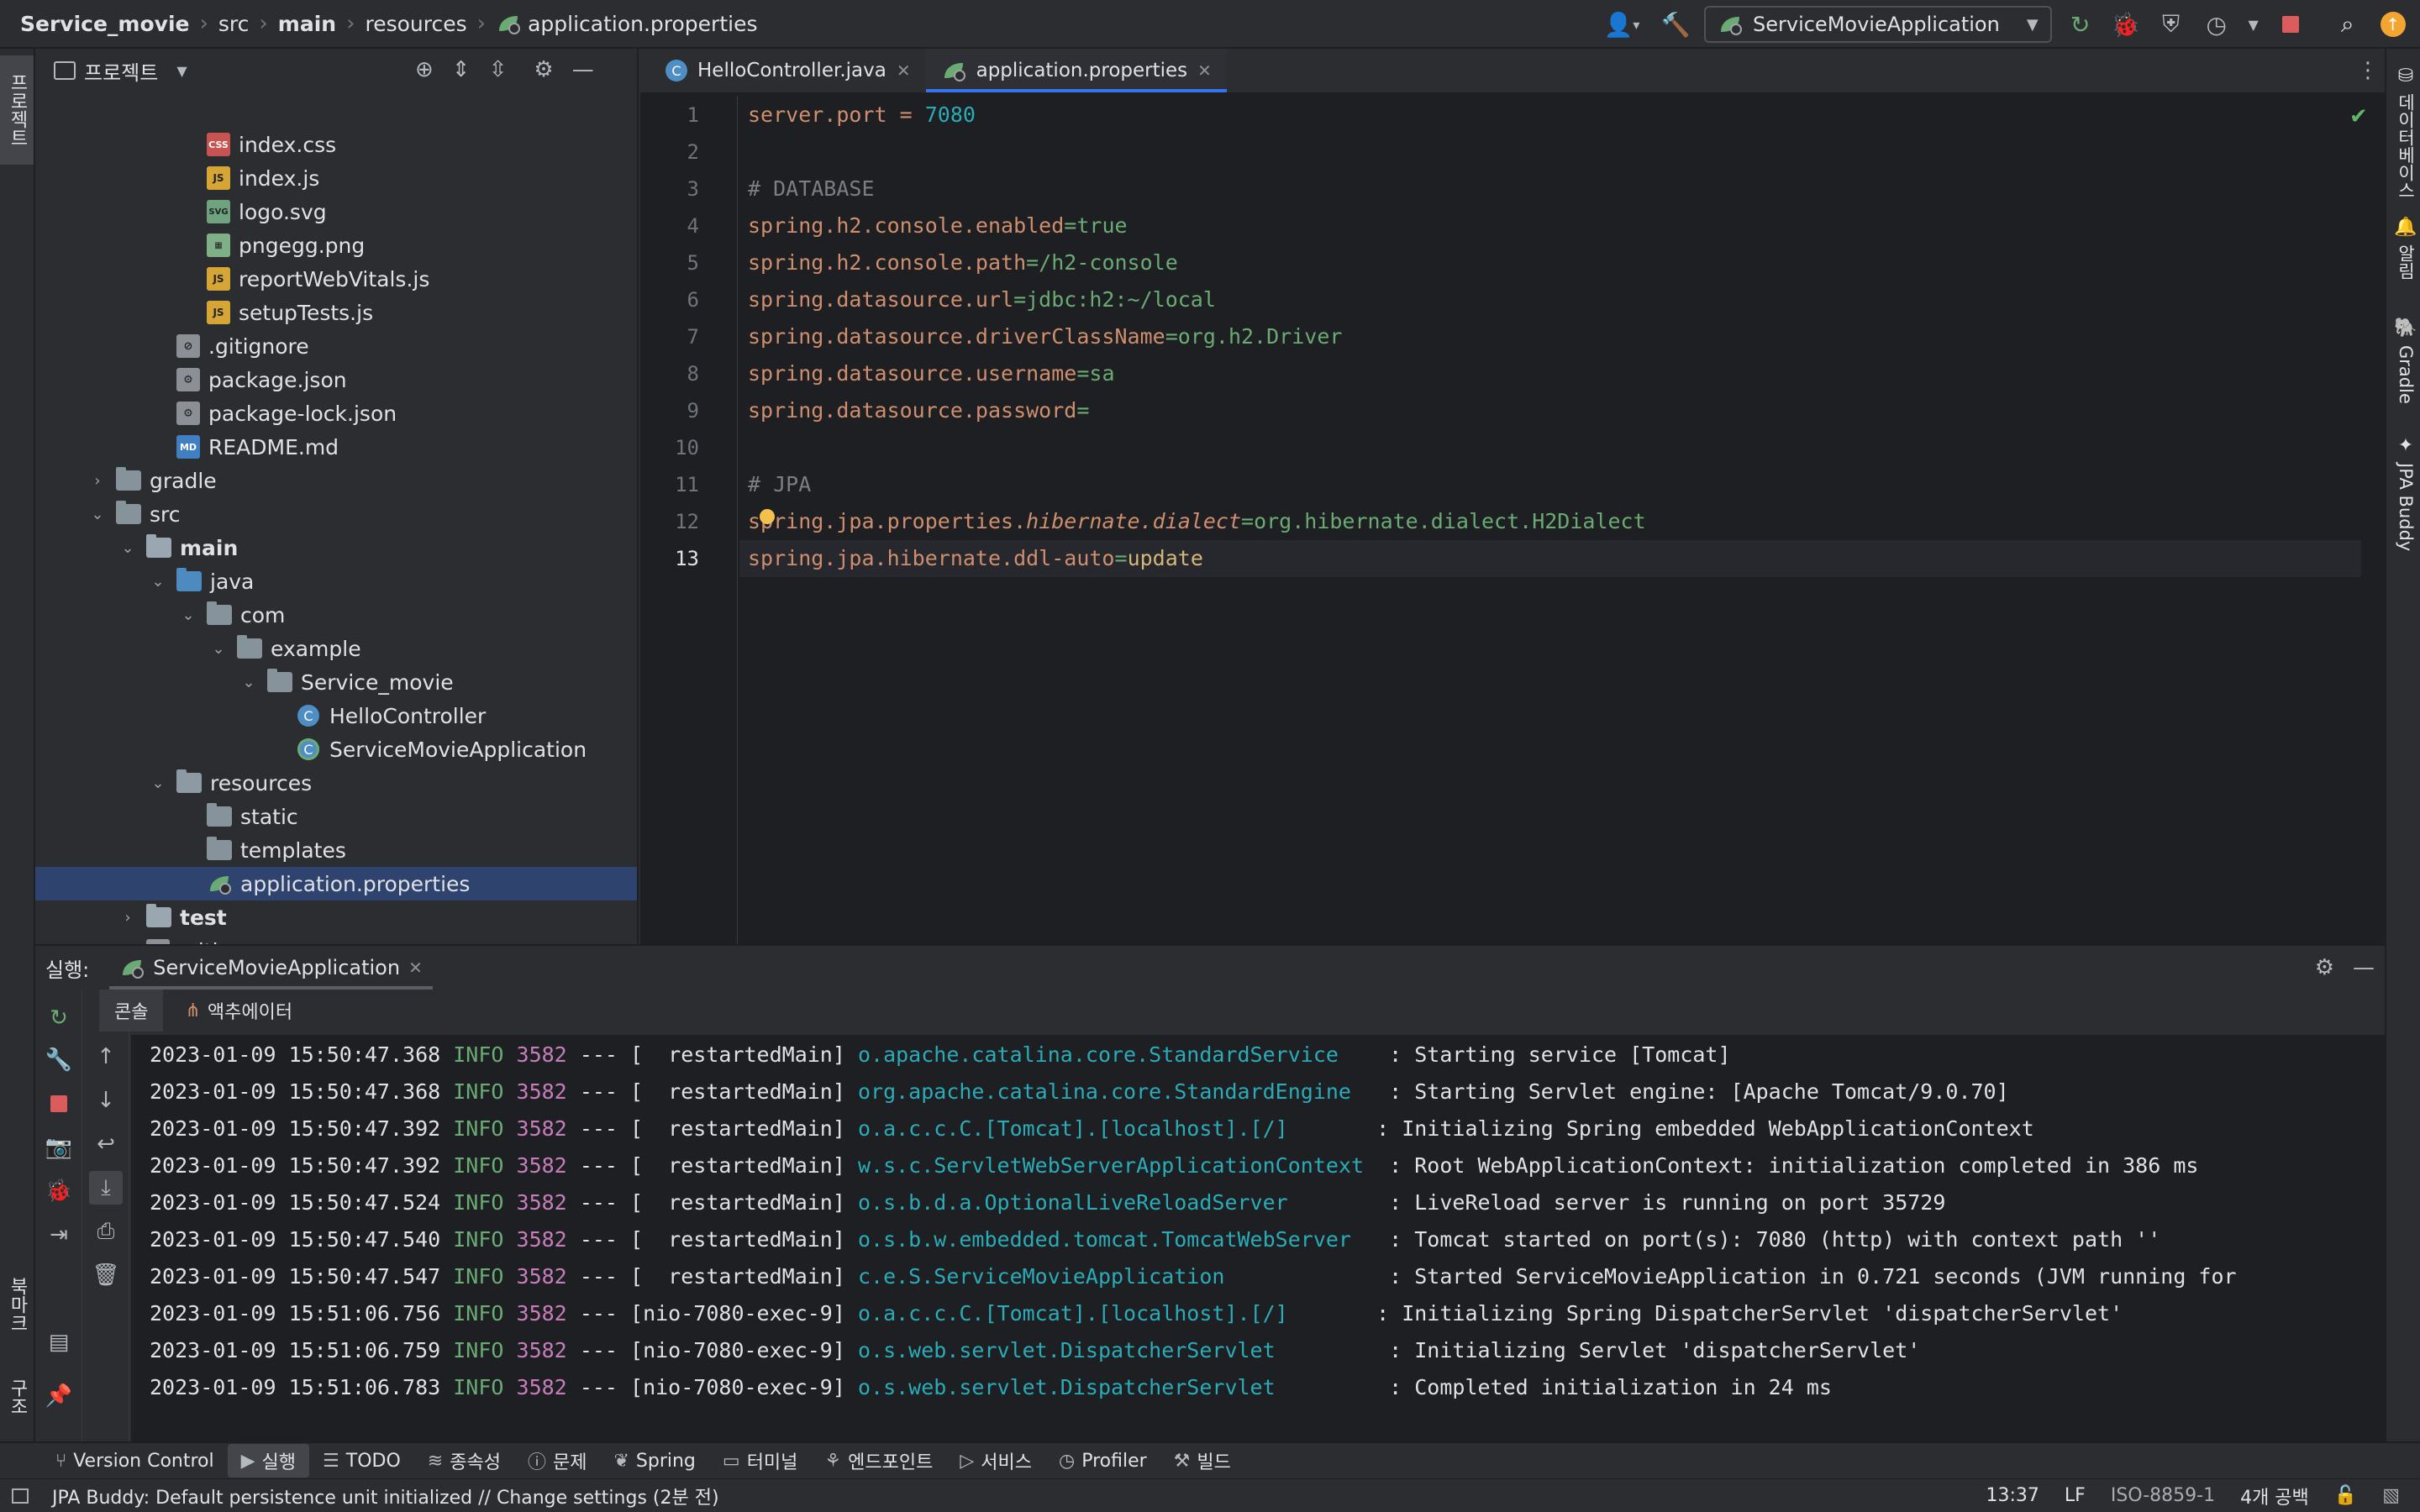 This screenshot has height=1512, width=2420. What do you see at coordinates (336, 850) in the screenshot?
I see `tree-item: templates` at bounding box center [336, 850].